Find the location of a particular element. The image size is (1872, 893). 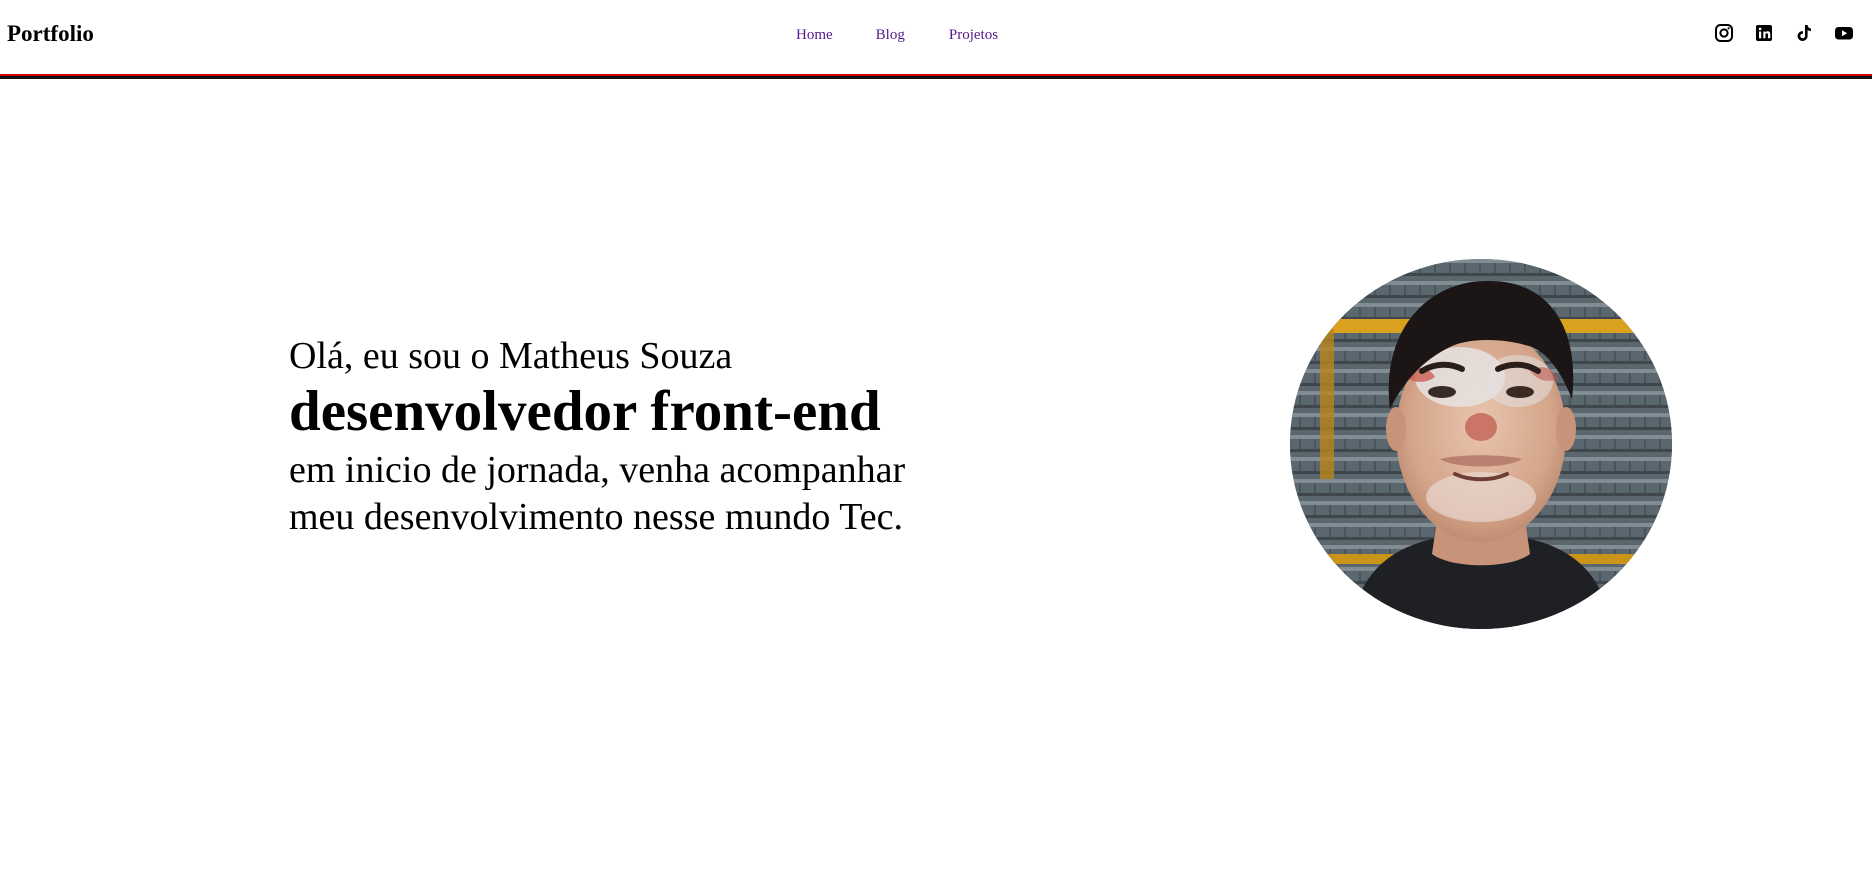

main-nav: Home Blog Projetos is located at coordinates (897, 35).